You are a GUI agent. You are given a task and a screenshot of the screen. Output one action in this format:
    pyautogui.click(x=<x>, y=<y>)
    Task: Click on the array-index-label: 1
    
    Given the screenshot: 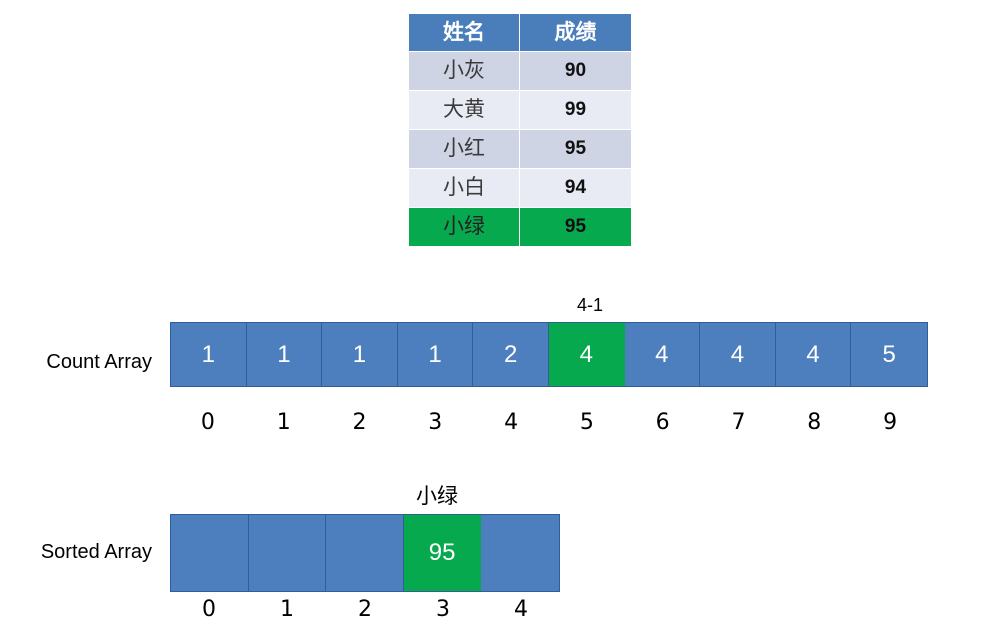 What is the action you would take?
    pyautogui.click(x=287, y=609)
    